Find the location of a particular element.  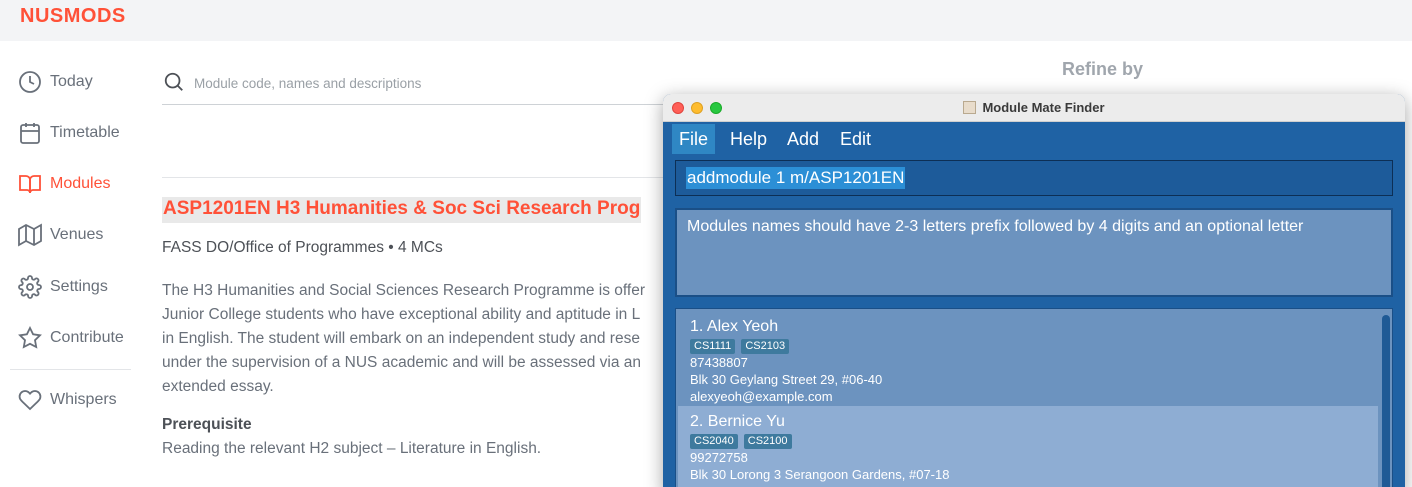

content-divider is located at coordinates (417, 177).